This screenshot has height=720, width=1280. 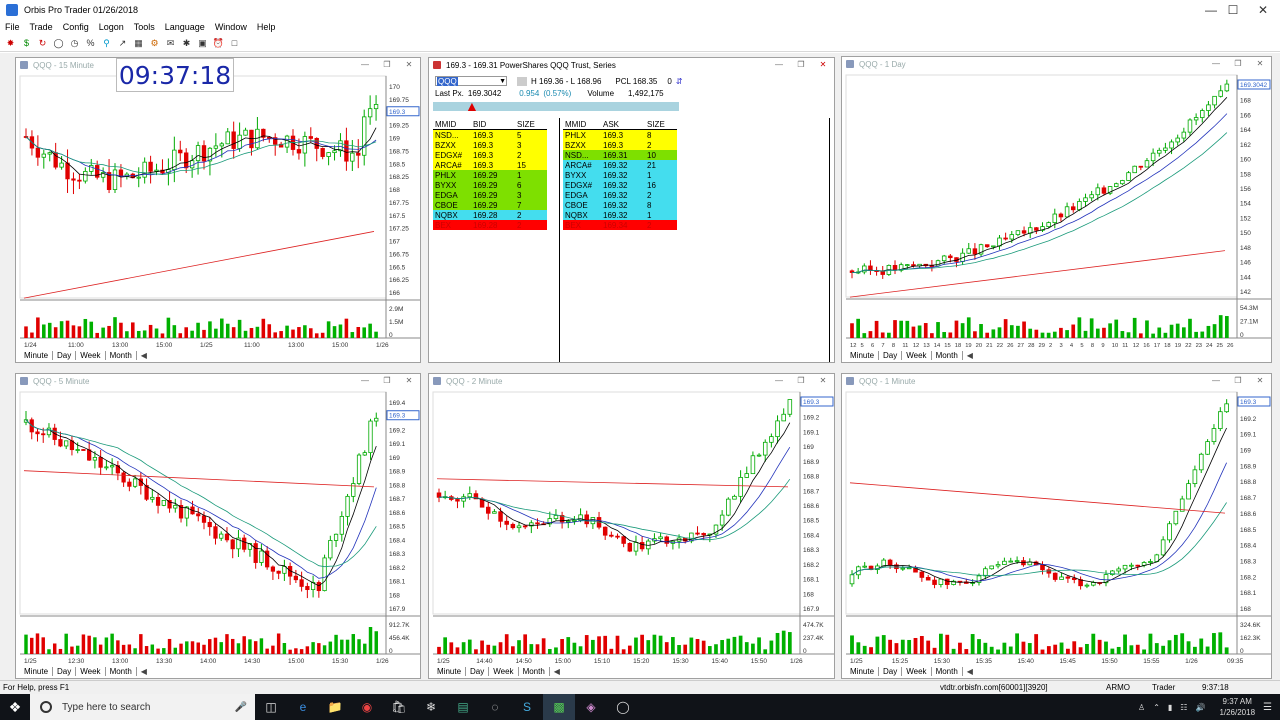 I want to click on ask-row: BZXX 169.3 2, so click(x=620, y=145).